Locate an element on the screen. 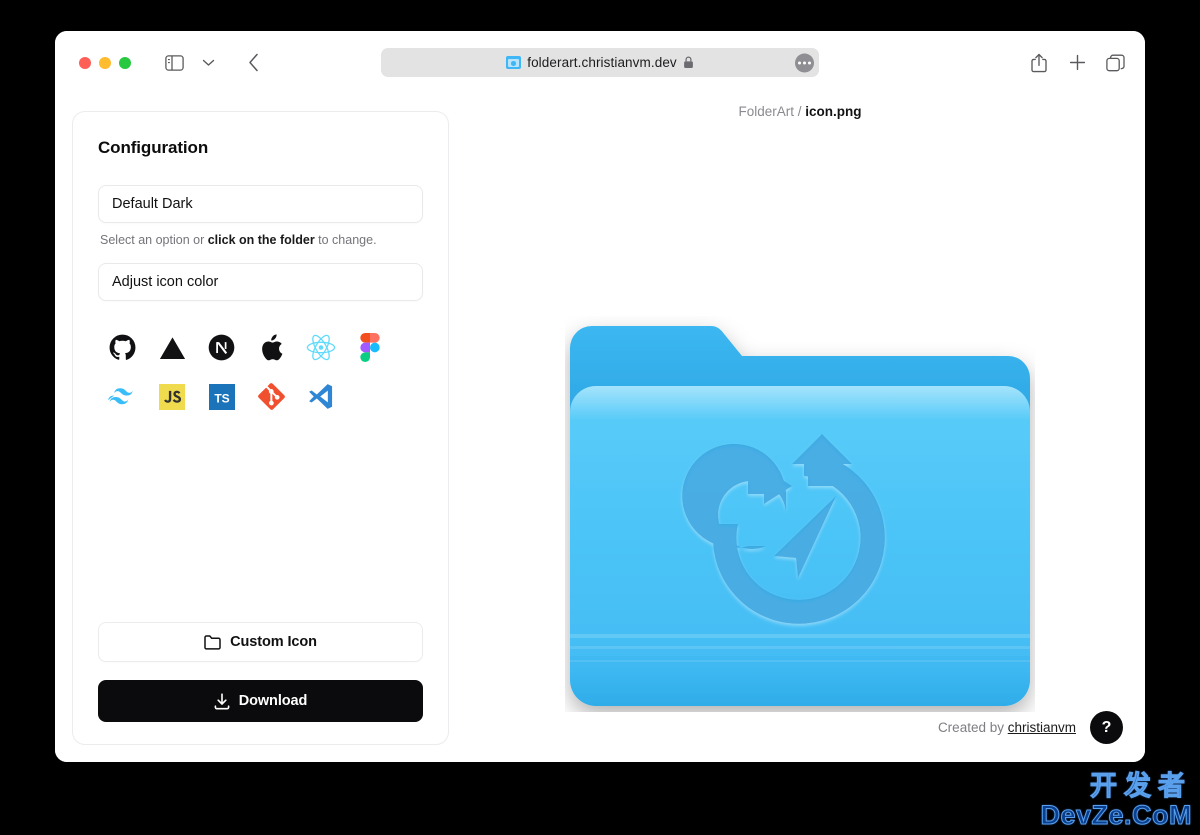 The width and height of the screenshot is (1200, 835). icon-preset-vercel is located at coordinates (173, 347).